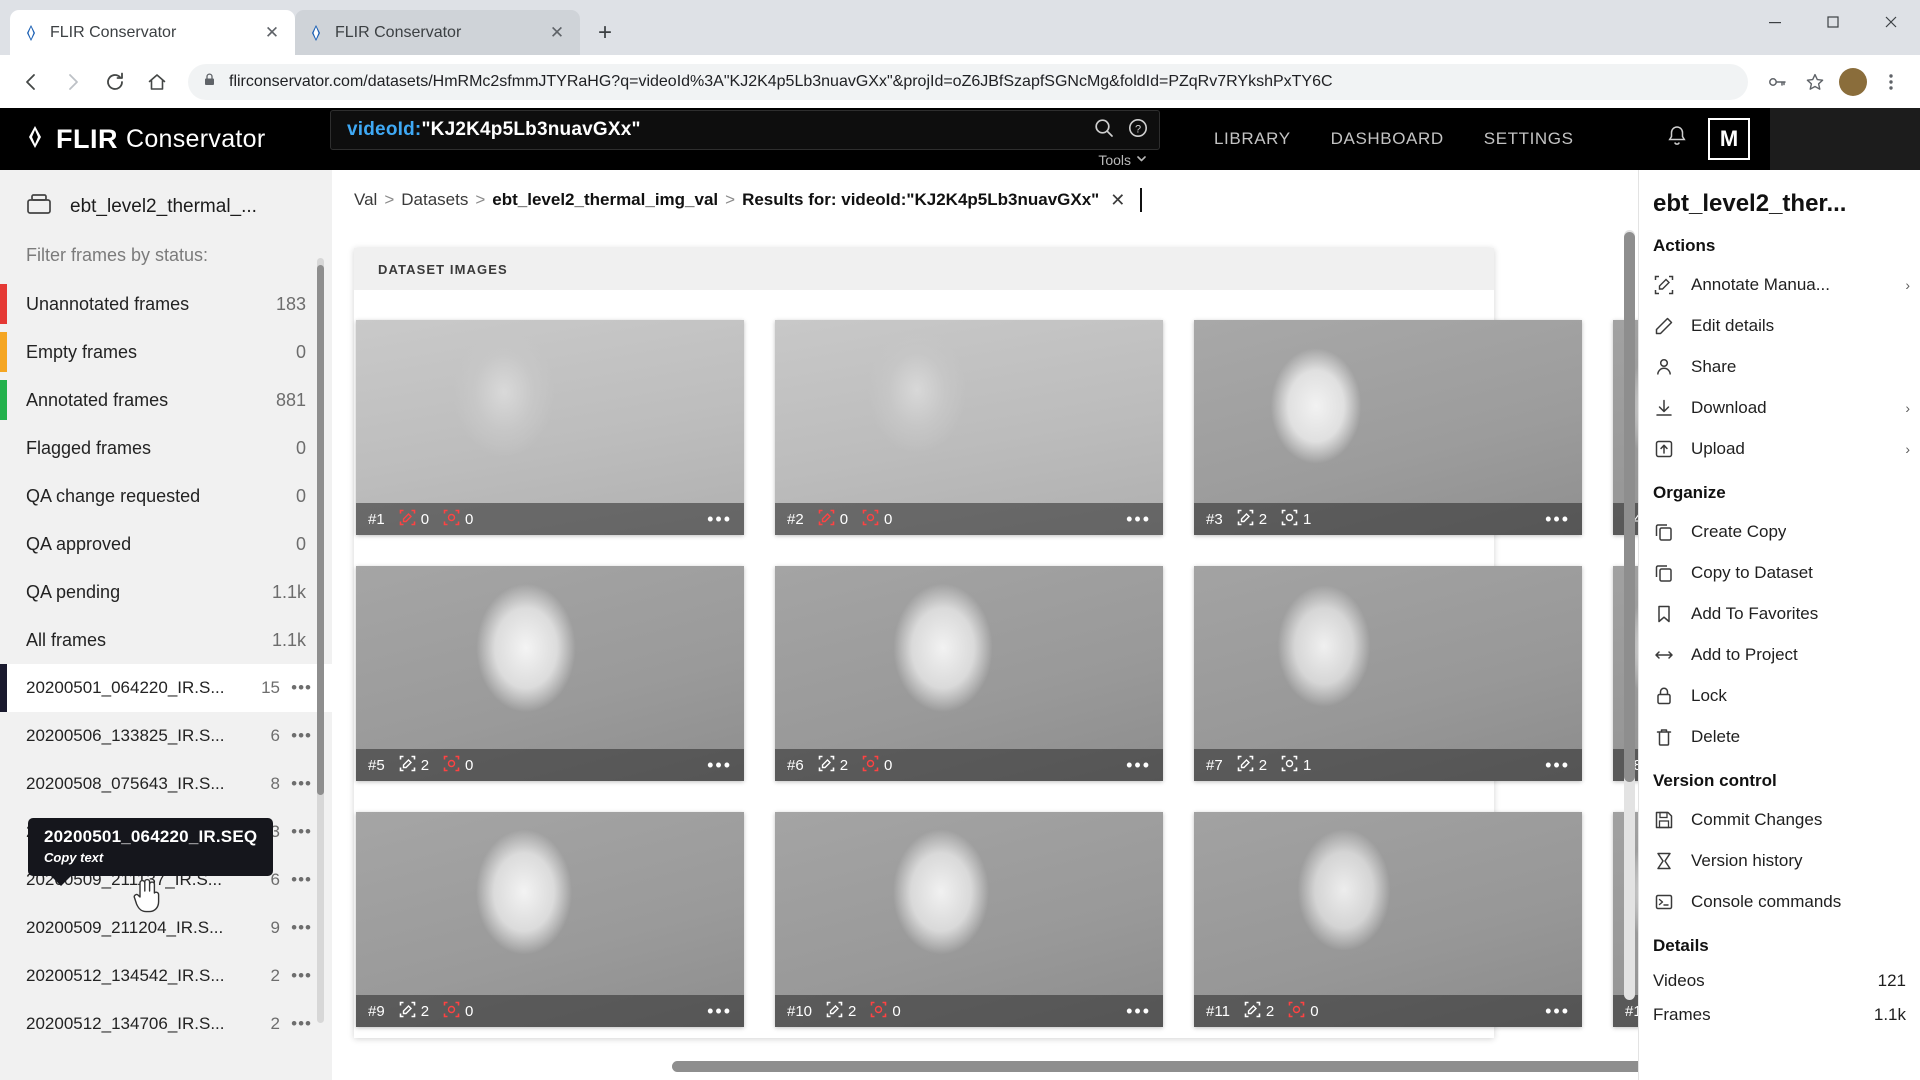  What do you see at coordinates (1779, 448) in the screenshot?
I see `action-upload: Upload ›` at bounding box center [1779, 448].